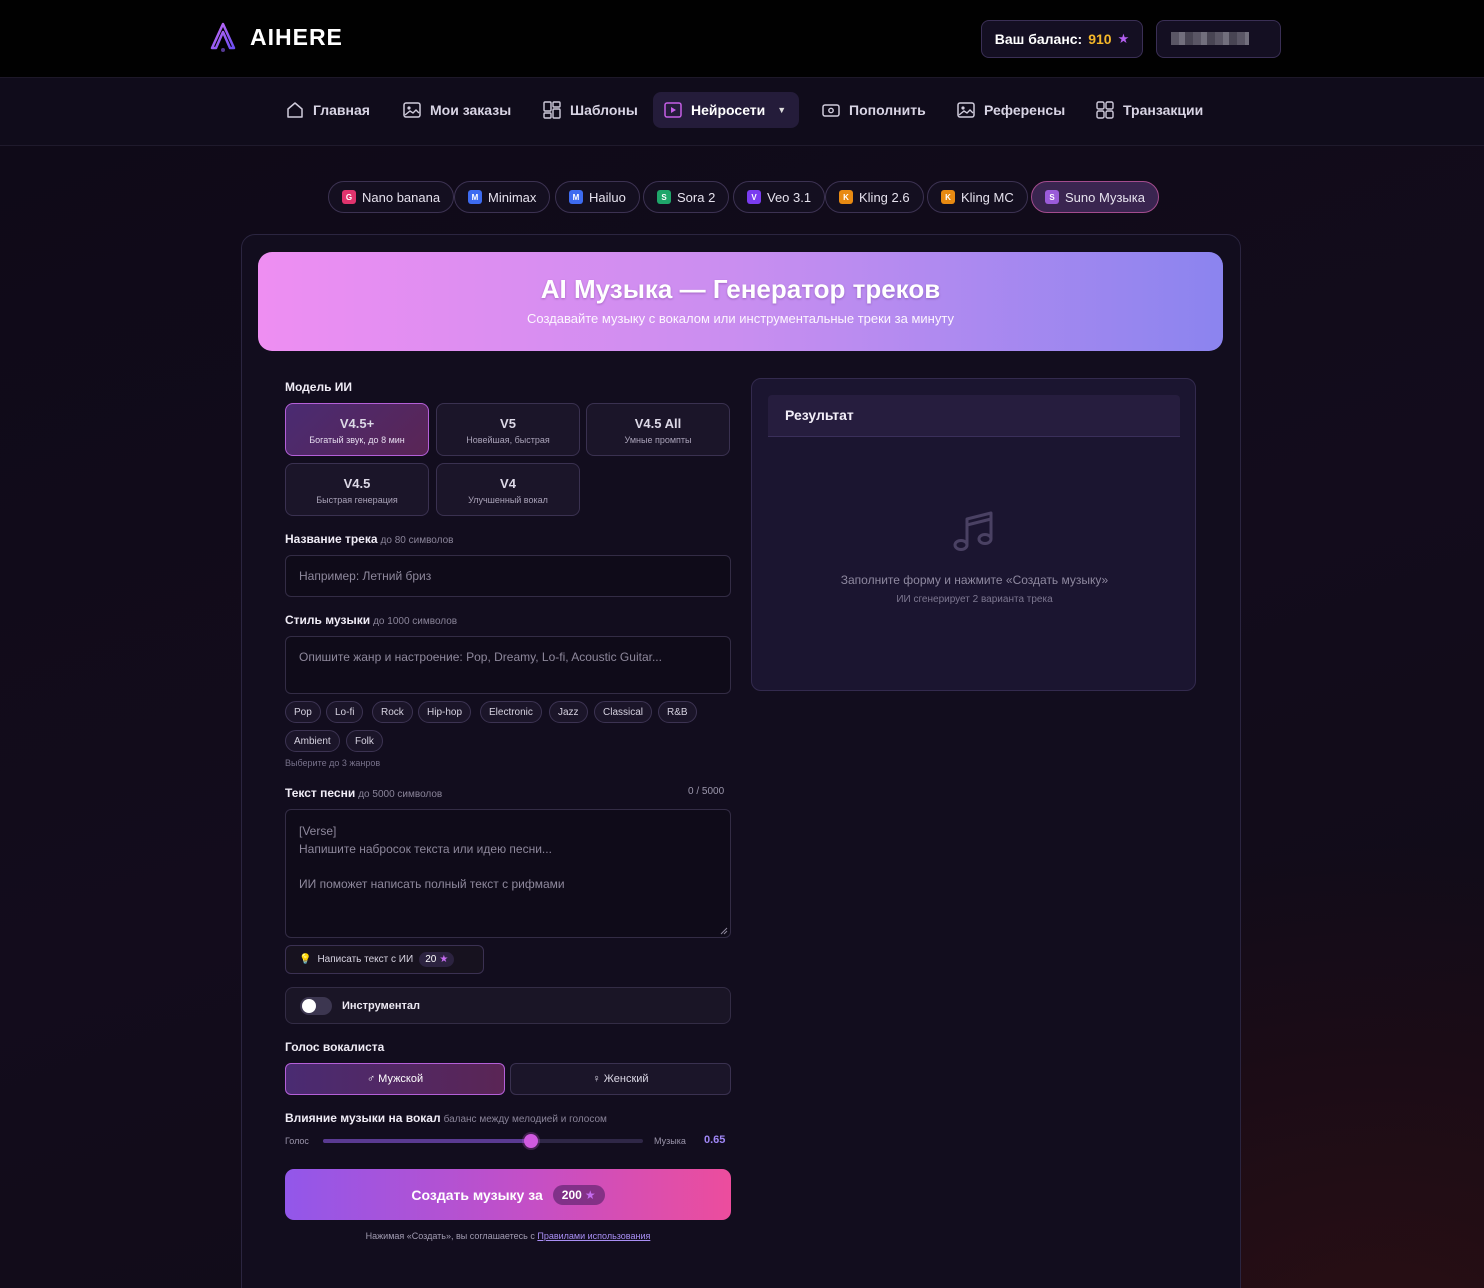 This screenshot has height=1288, width=1484. What do you see at coordinates (456, 110) in the screenshot?
I see `nav-orders: Мои заказы` at bounding box center [456, 110].